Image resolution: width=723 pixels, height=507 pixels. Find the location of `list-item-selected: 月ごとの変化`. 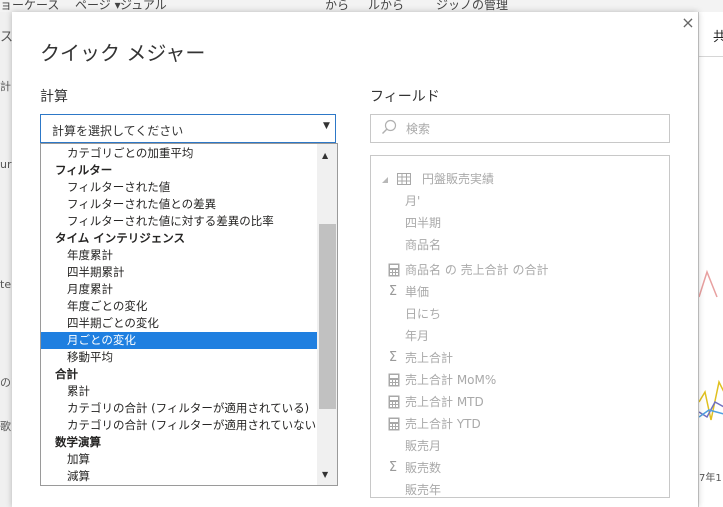

list-item-selected: 月ごとの変化 is located at coordinates (189, 340).